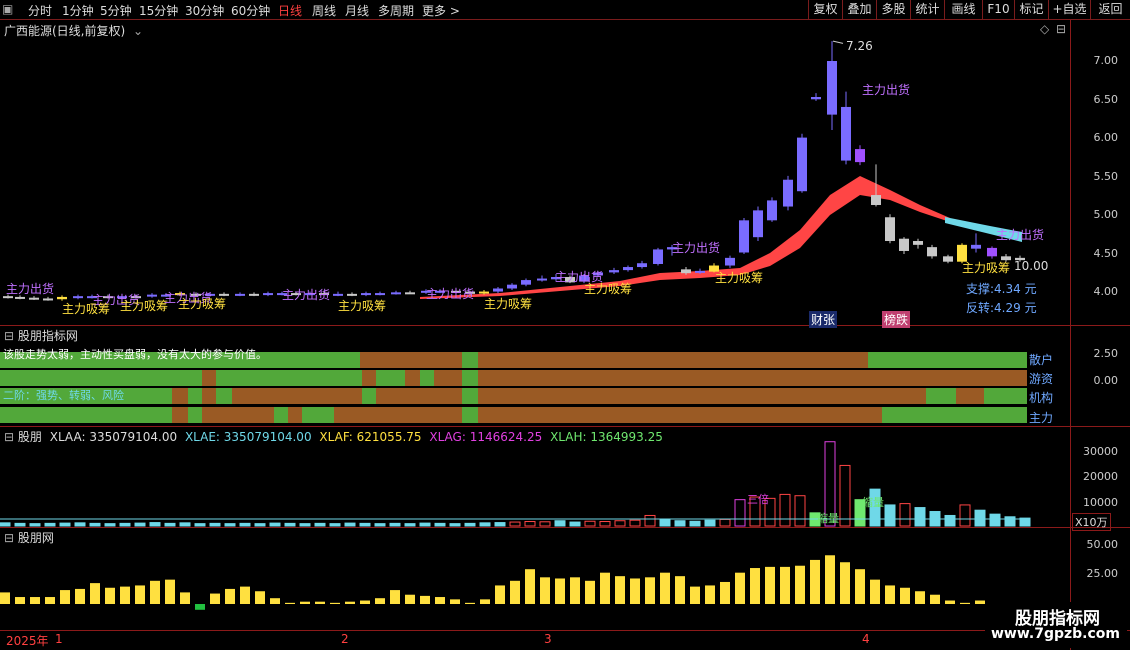 The image size is (1130, 650). Describe the element at coordinates (9, 538) in the screenshot. I see `bottom-collapse-icon: ⊟` at that location.